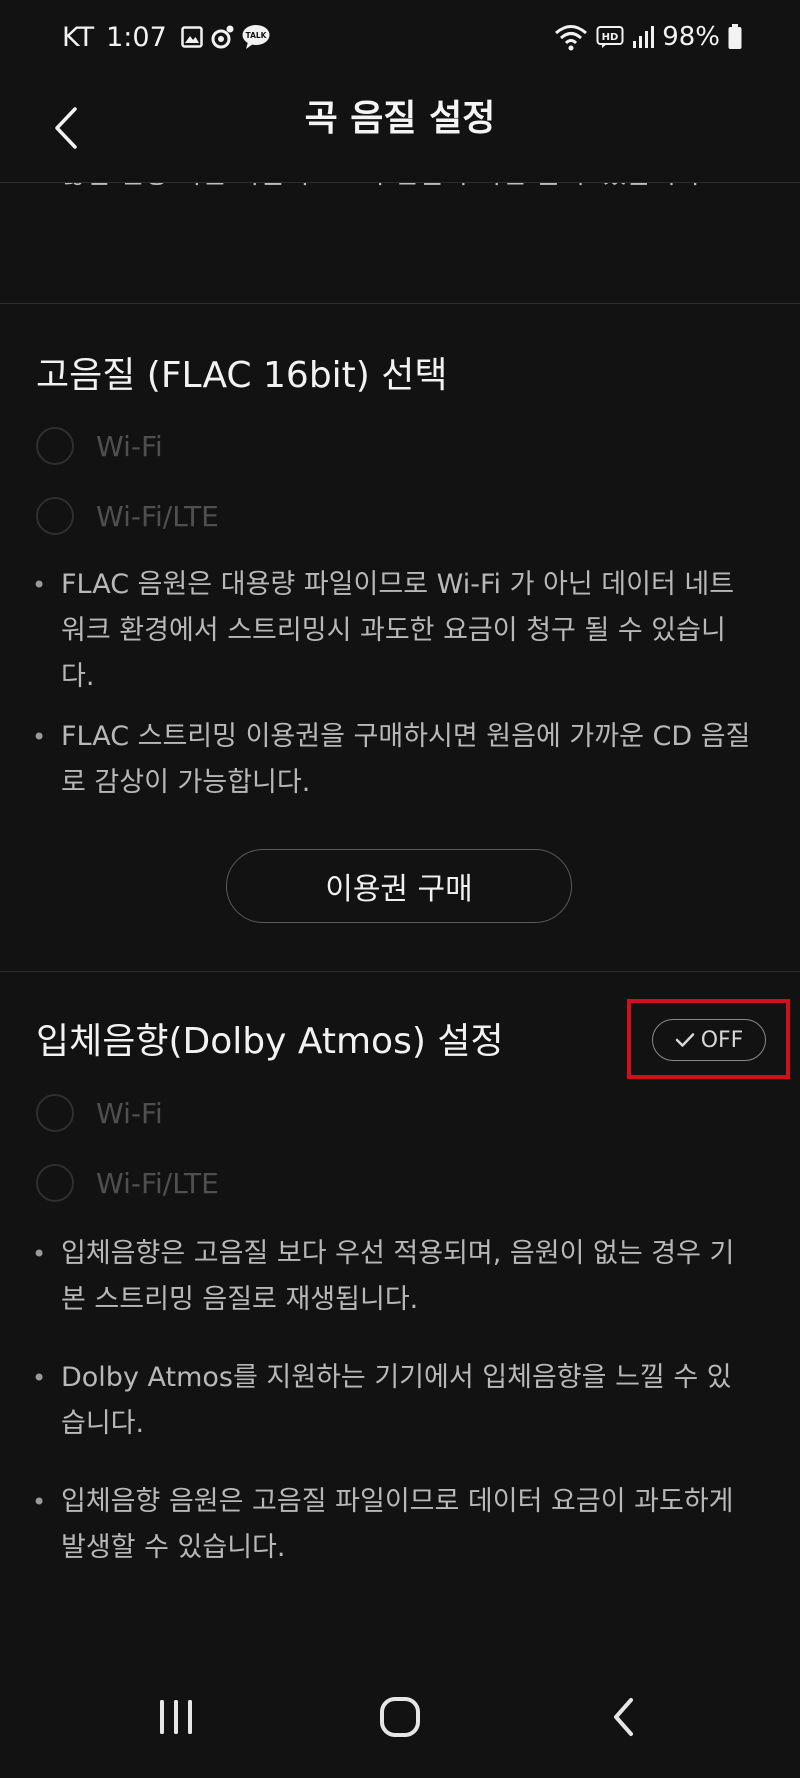 Image resolution: width=800 pixels, height=1778 pixels. Describe the element at coordinates (242, 375) in the screenshot. I see `flac-section-title: 고음질 (FLAC 16bit) 선택` at that location.